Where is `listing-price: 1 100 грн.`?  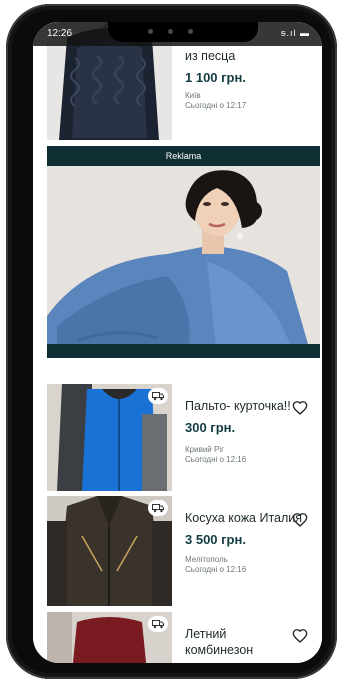
listing-price: 1 100 грн. is located at coordinates (215, 77).